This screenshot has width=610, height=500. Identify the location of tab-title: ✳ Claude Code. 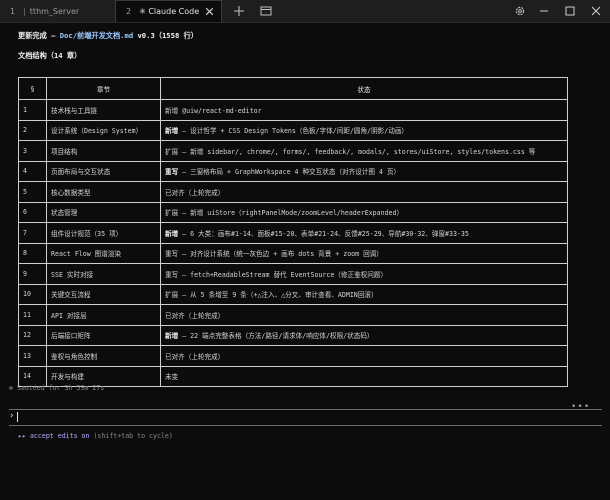
(169, 11).